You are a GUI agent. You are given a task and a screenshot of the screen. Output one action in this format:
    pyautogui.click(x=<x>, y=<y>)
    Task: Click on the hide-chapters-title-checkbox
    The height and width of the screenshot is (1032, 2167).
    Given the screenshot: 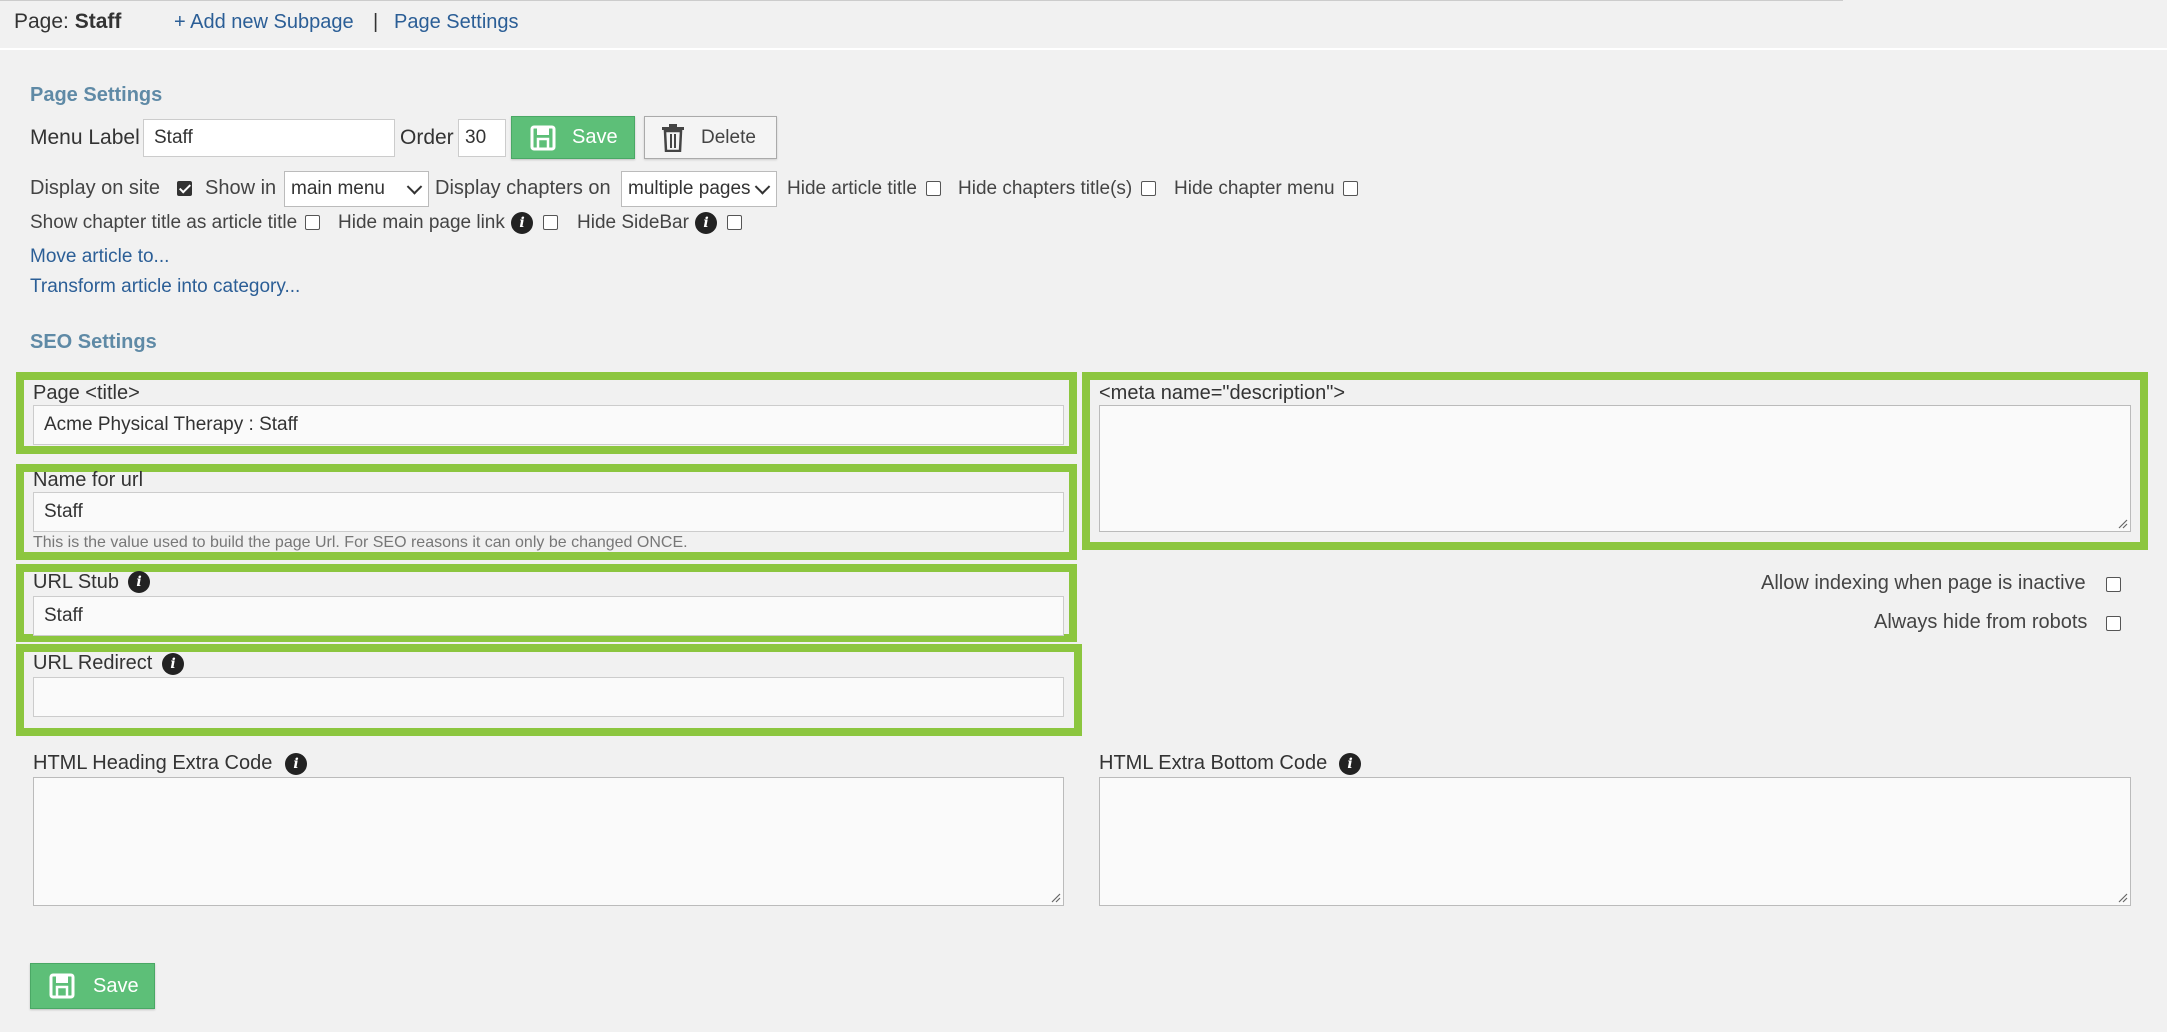 What is the action you would take?
    pyautogui.click(x=1148, y=188)
    